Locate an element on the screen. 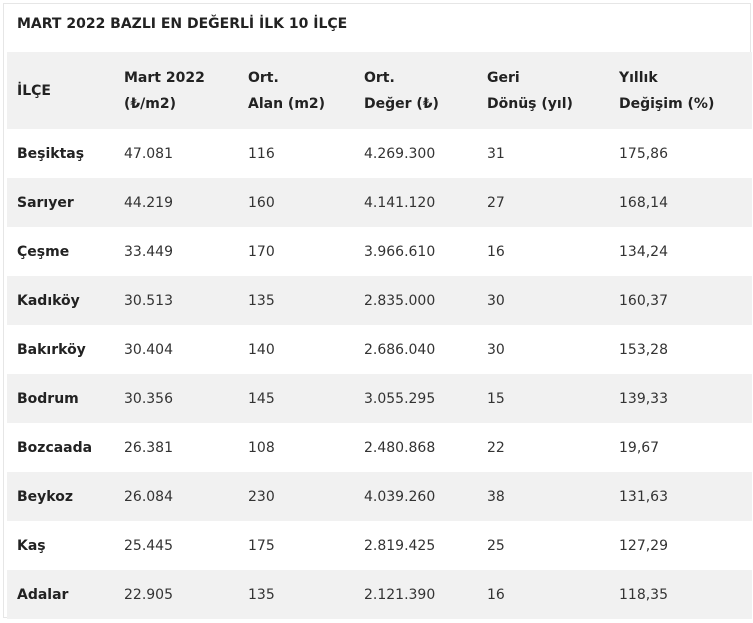 Image resolution: width=753 pixels, height=623 pixels. table-row: Bozcaada 26.381 108 2.480.868 22 19,67 is located at coordinates (379, 447).